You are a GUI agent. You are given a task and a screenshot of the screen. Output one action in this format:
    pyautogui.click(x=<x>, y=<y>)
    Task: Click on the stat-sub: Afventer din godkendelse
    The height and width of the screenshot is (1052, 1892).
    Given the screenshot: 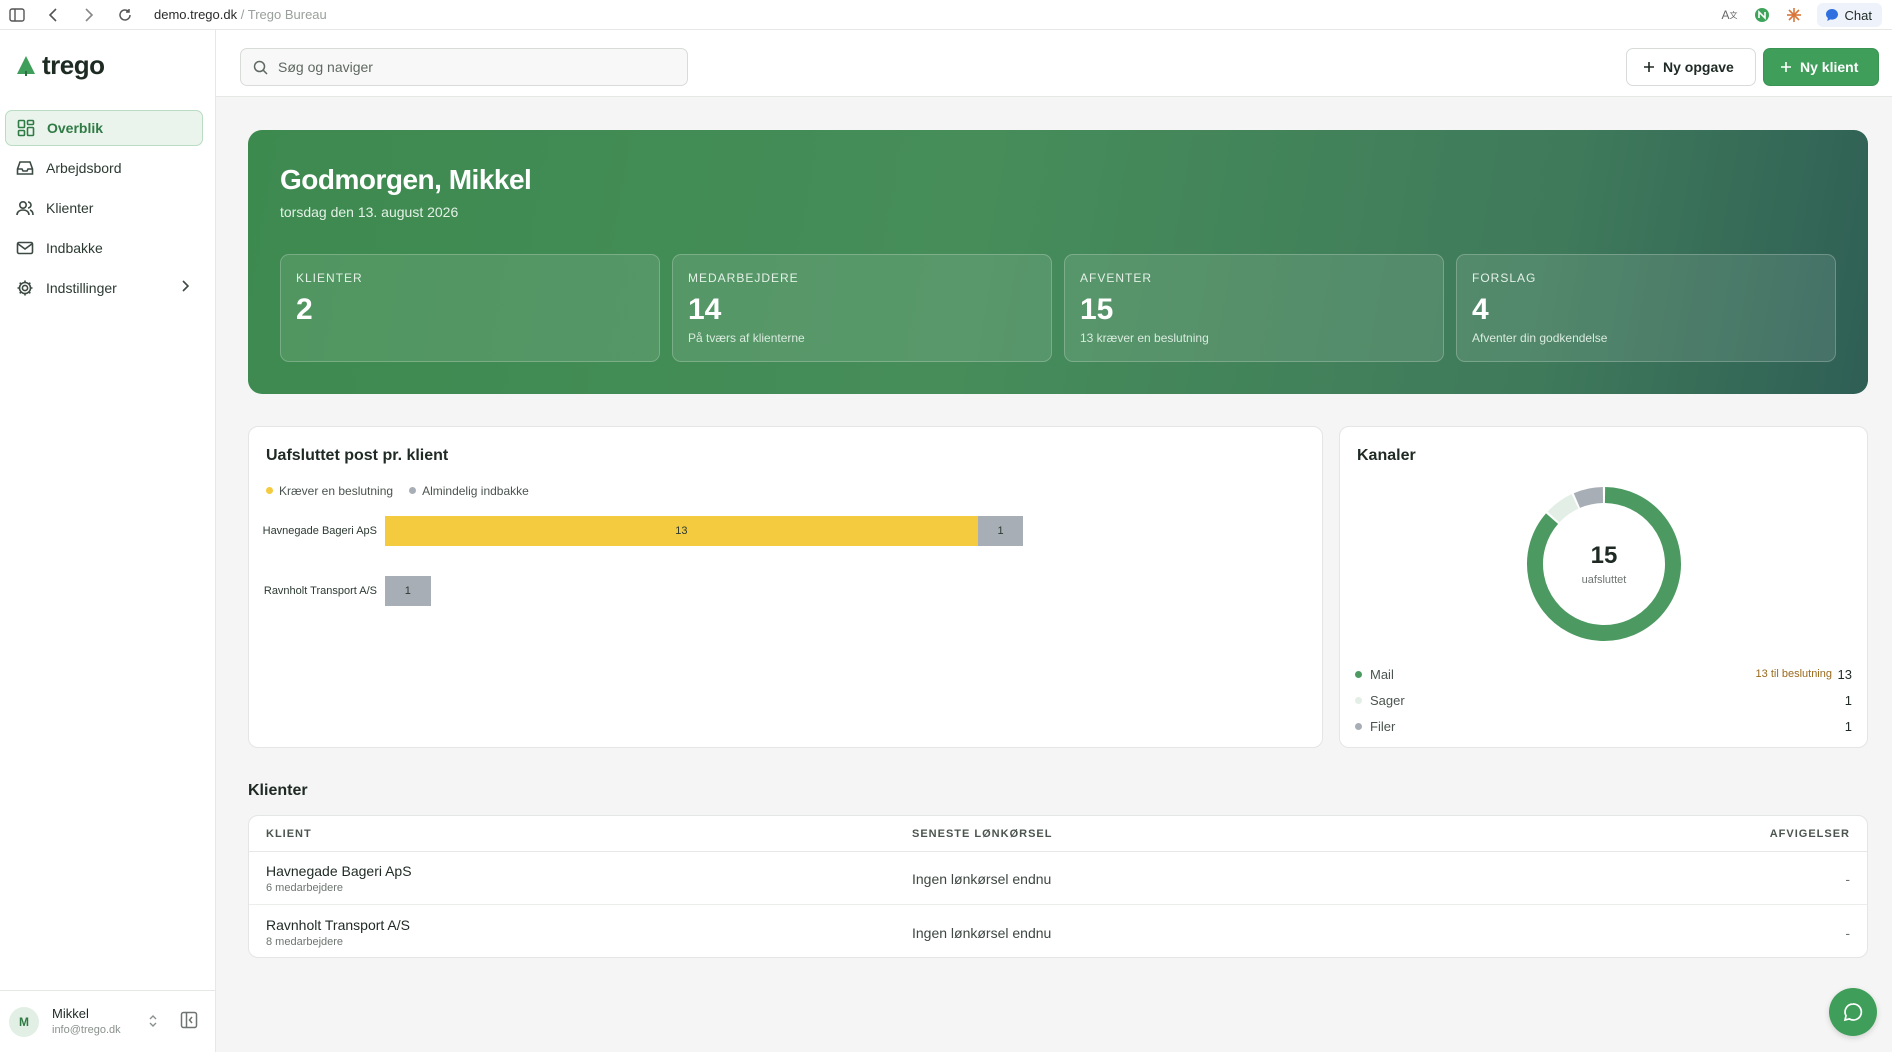 What is the action you would take?
    pyautogui.click(x=1540, y=338)
    